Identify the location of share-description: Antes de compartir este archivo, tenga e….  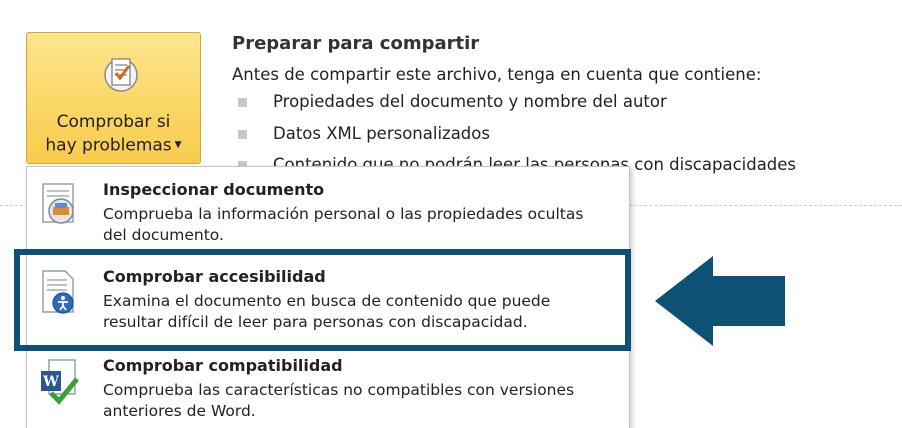
(497, 74).